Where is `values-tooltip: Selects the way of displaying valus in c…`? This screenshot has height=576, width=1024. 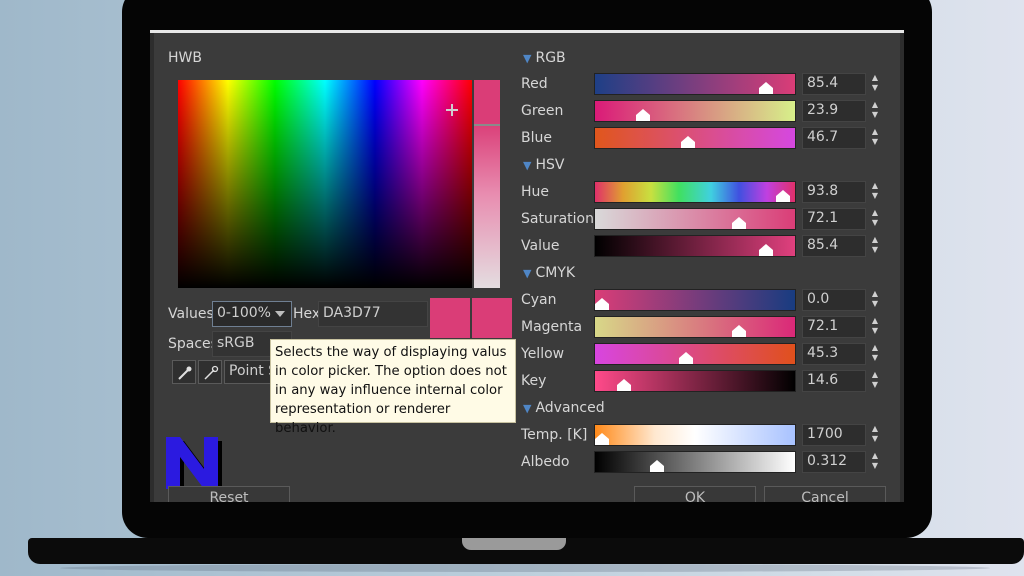 values-tooltip: Selects the way of displaying valus in c… is located at coordinates (393, 387).